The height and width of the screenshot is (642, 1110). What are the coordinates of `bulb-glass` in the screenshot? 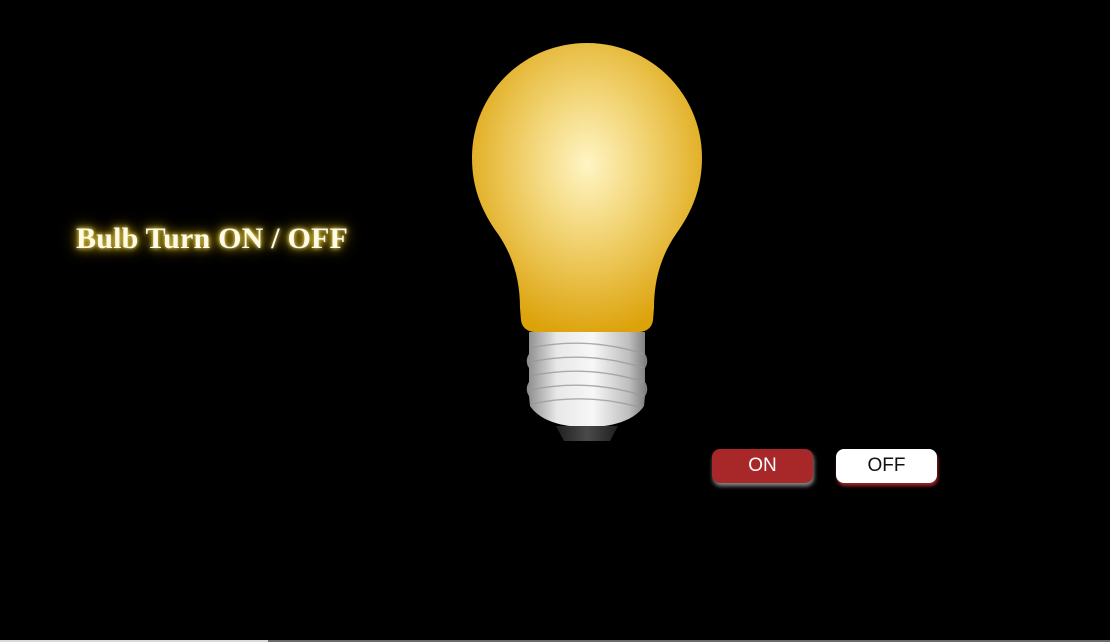 It's located at (587, 187).